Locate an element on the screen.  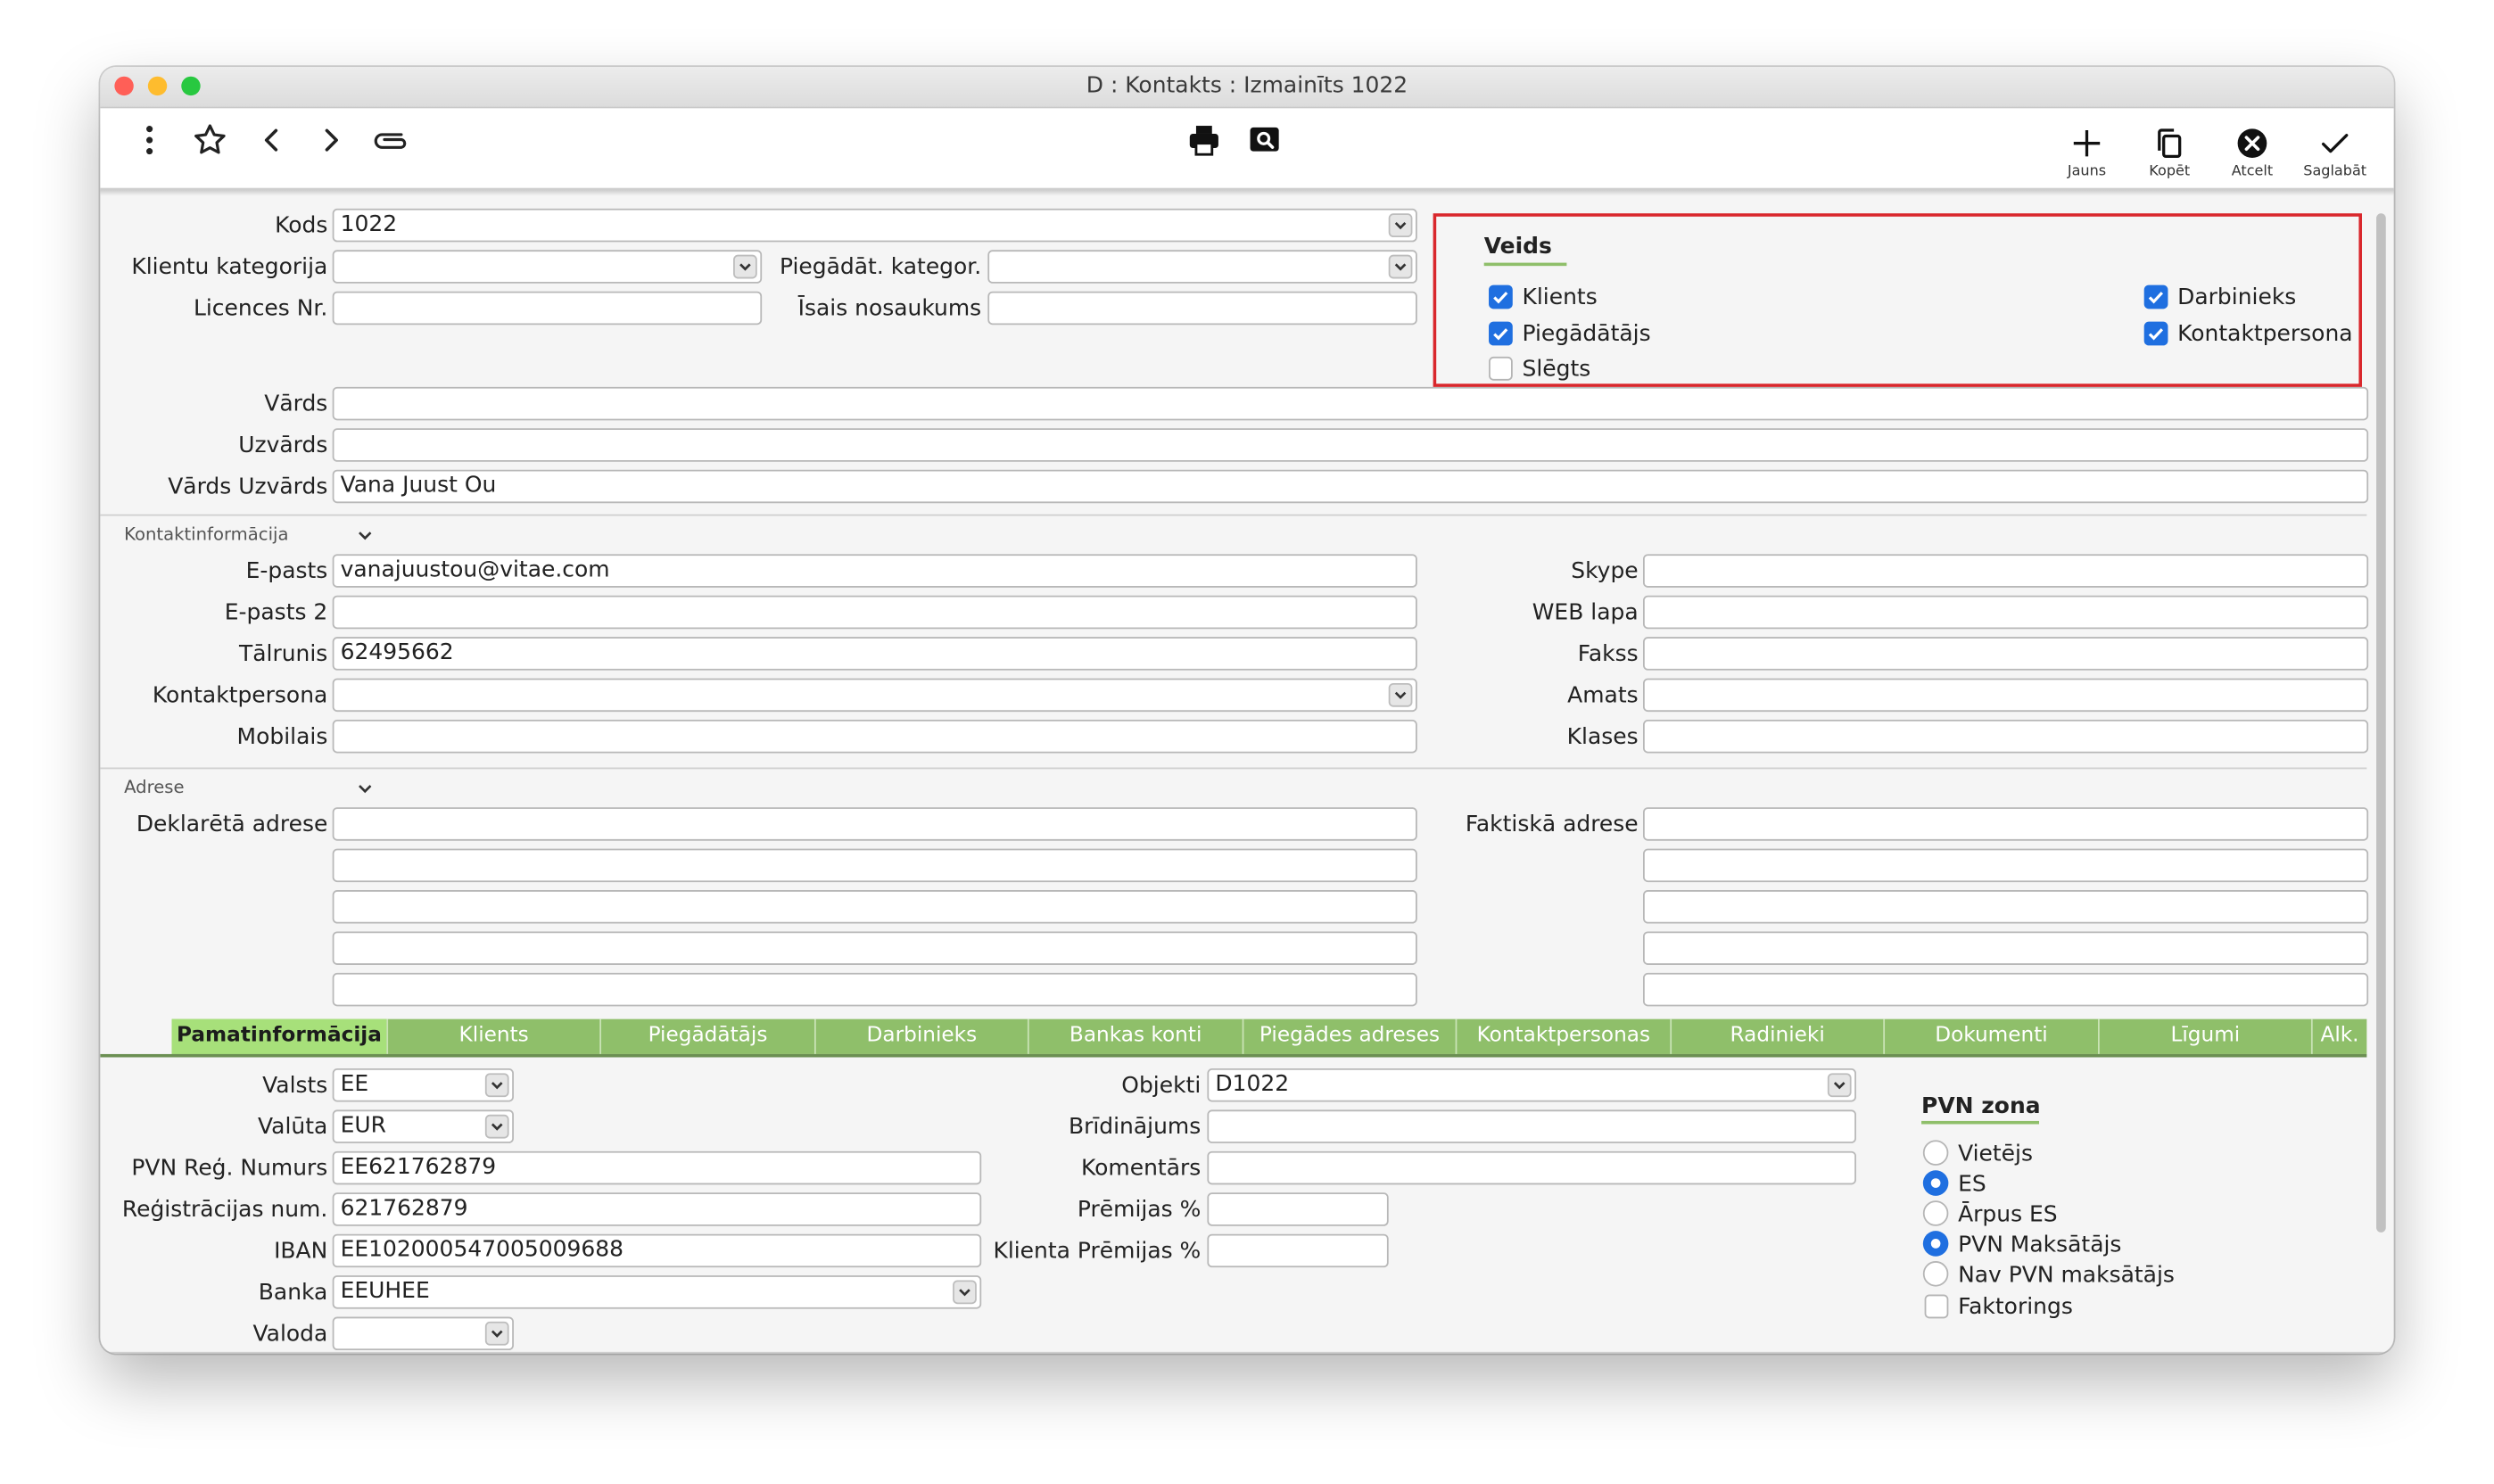
print-icon is located at coordinates (1204, 140).